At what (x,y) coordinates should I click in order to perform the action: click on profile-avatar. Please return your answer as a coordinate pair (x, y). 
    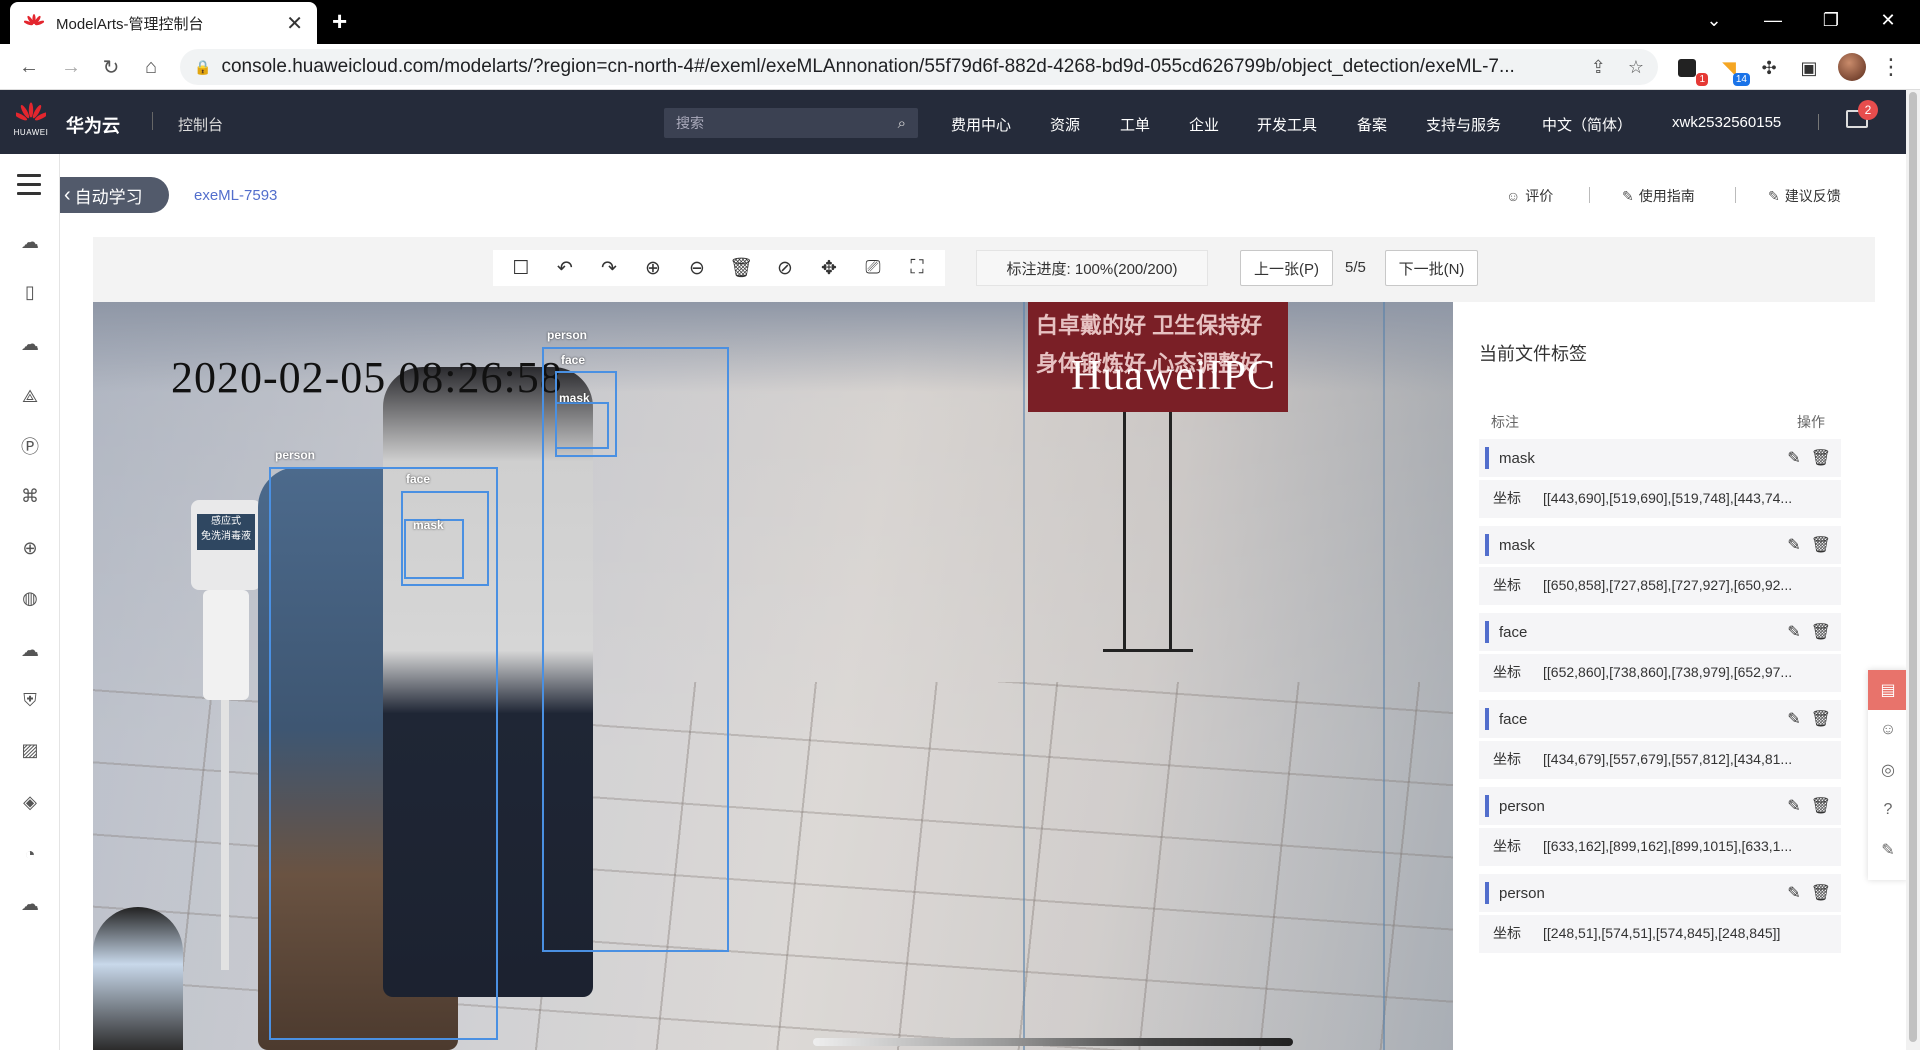
    Looking at the image, I should click on (1852, 67).